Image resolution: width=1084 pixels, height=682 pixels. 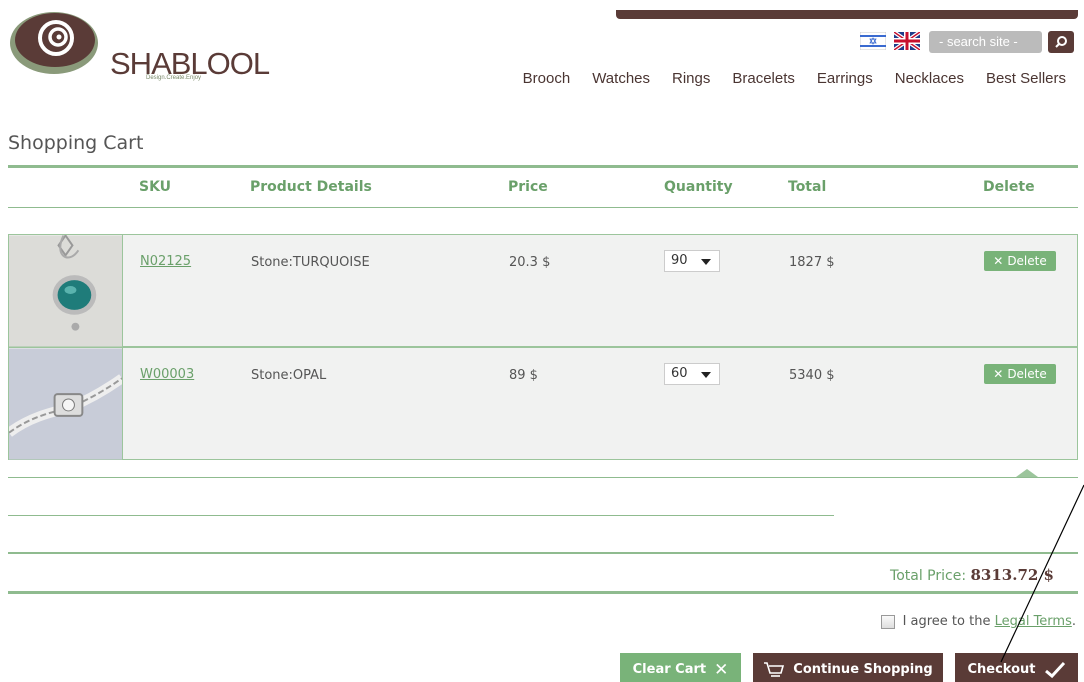 What do you see at coordinates (1033, 621) in the screenshot?
I see `legal-terms-link: Legal Terms` at bounding box center [1033, 621].